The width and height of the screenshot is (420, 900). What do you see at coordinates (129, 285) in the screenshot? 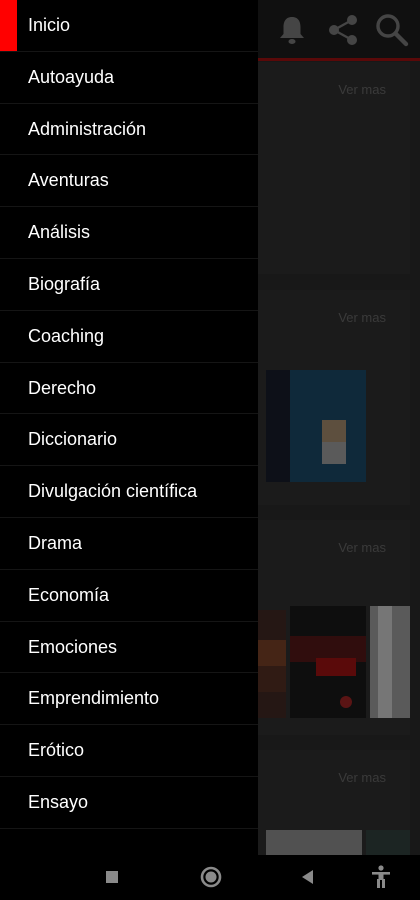
I see `drawer-item-biografia: Biografía` at bounding box center [129, 285].